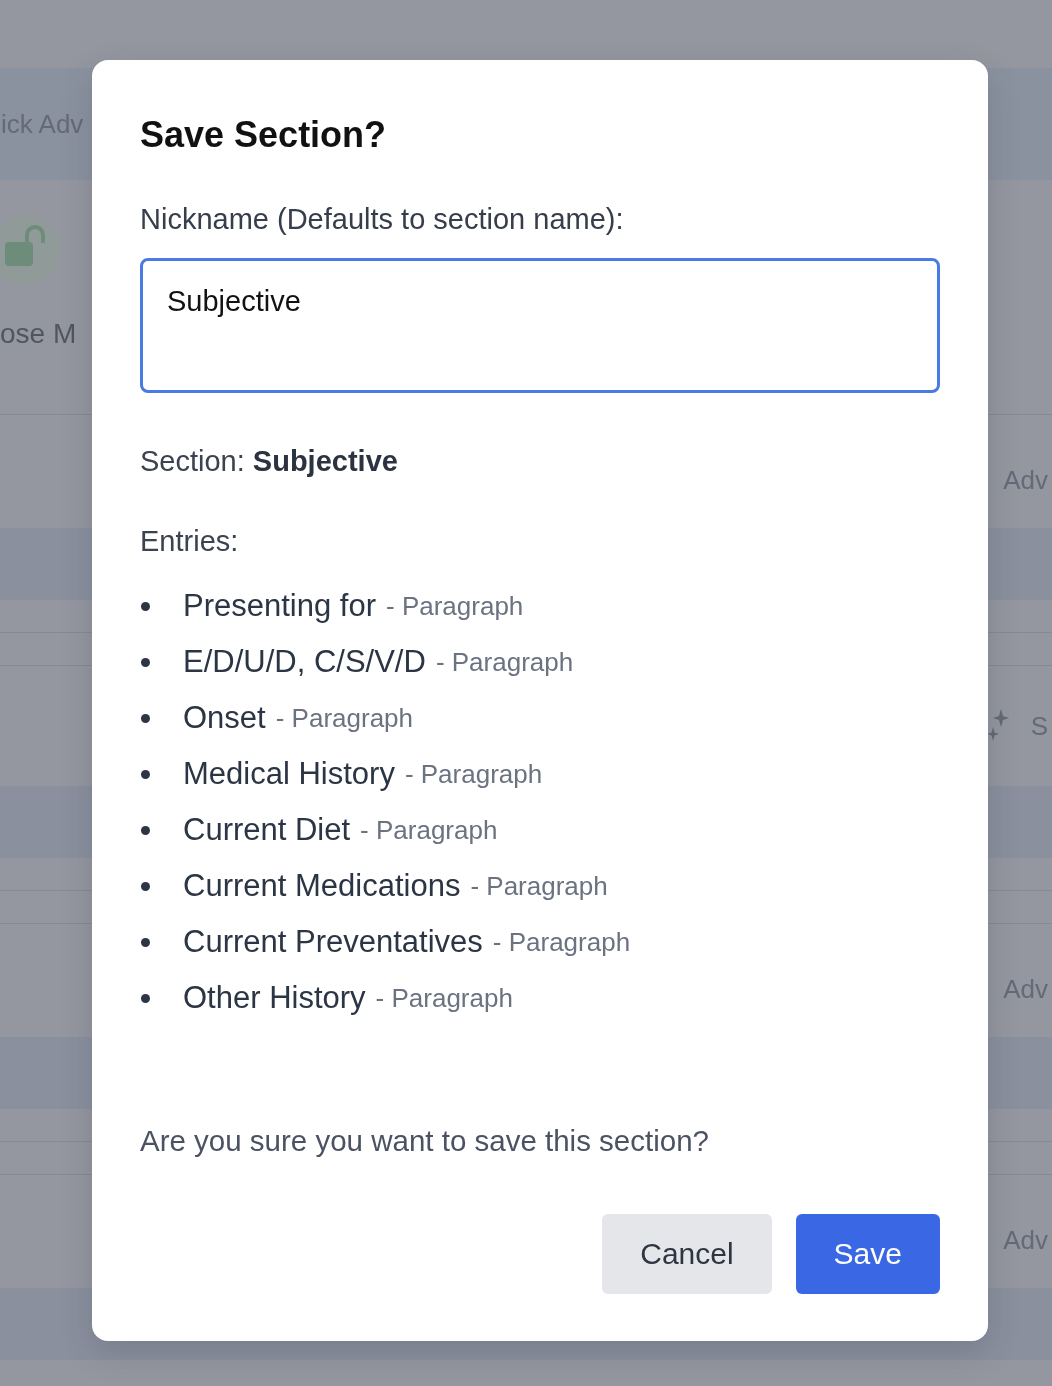 This screenshot has height=1386, width=1052. Describe the element at coordinates (867, 1254) in the screenshot. I see `save-button: Save` at that location.